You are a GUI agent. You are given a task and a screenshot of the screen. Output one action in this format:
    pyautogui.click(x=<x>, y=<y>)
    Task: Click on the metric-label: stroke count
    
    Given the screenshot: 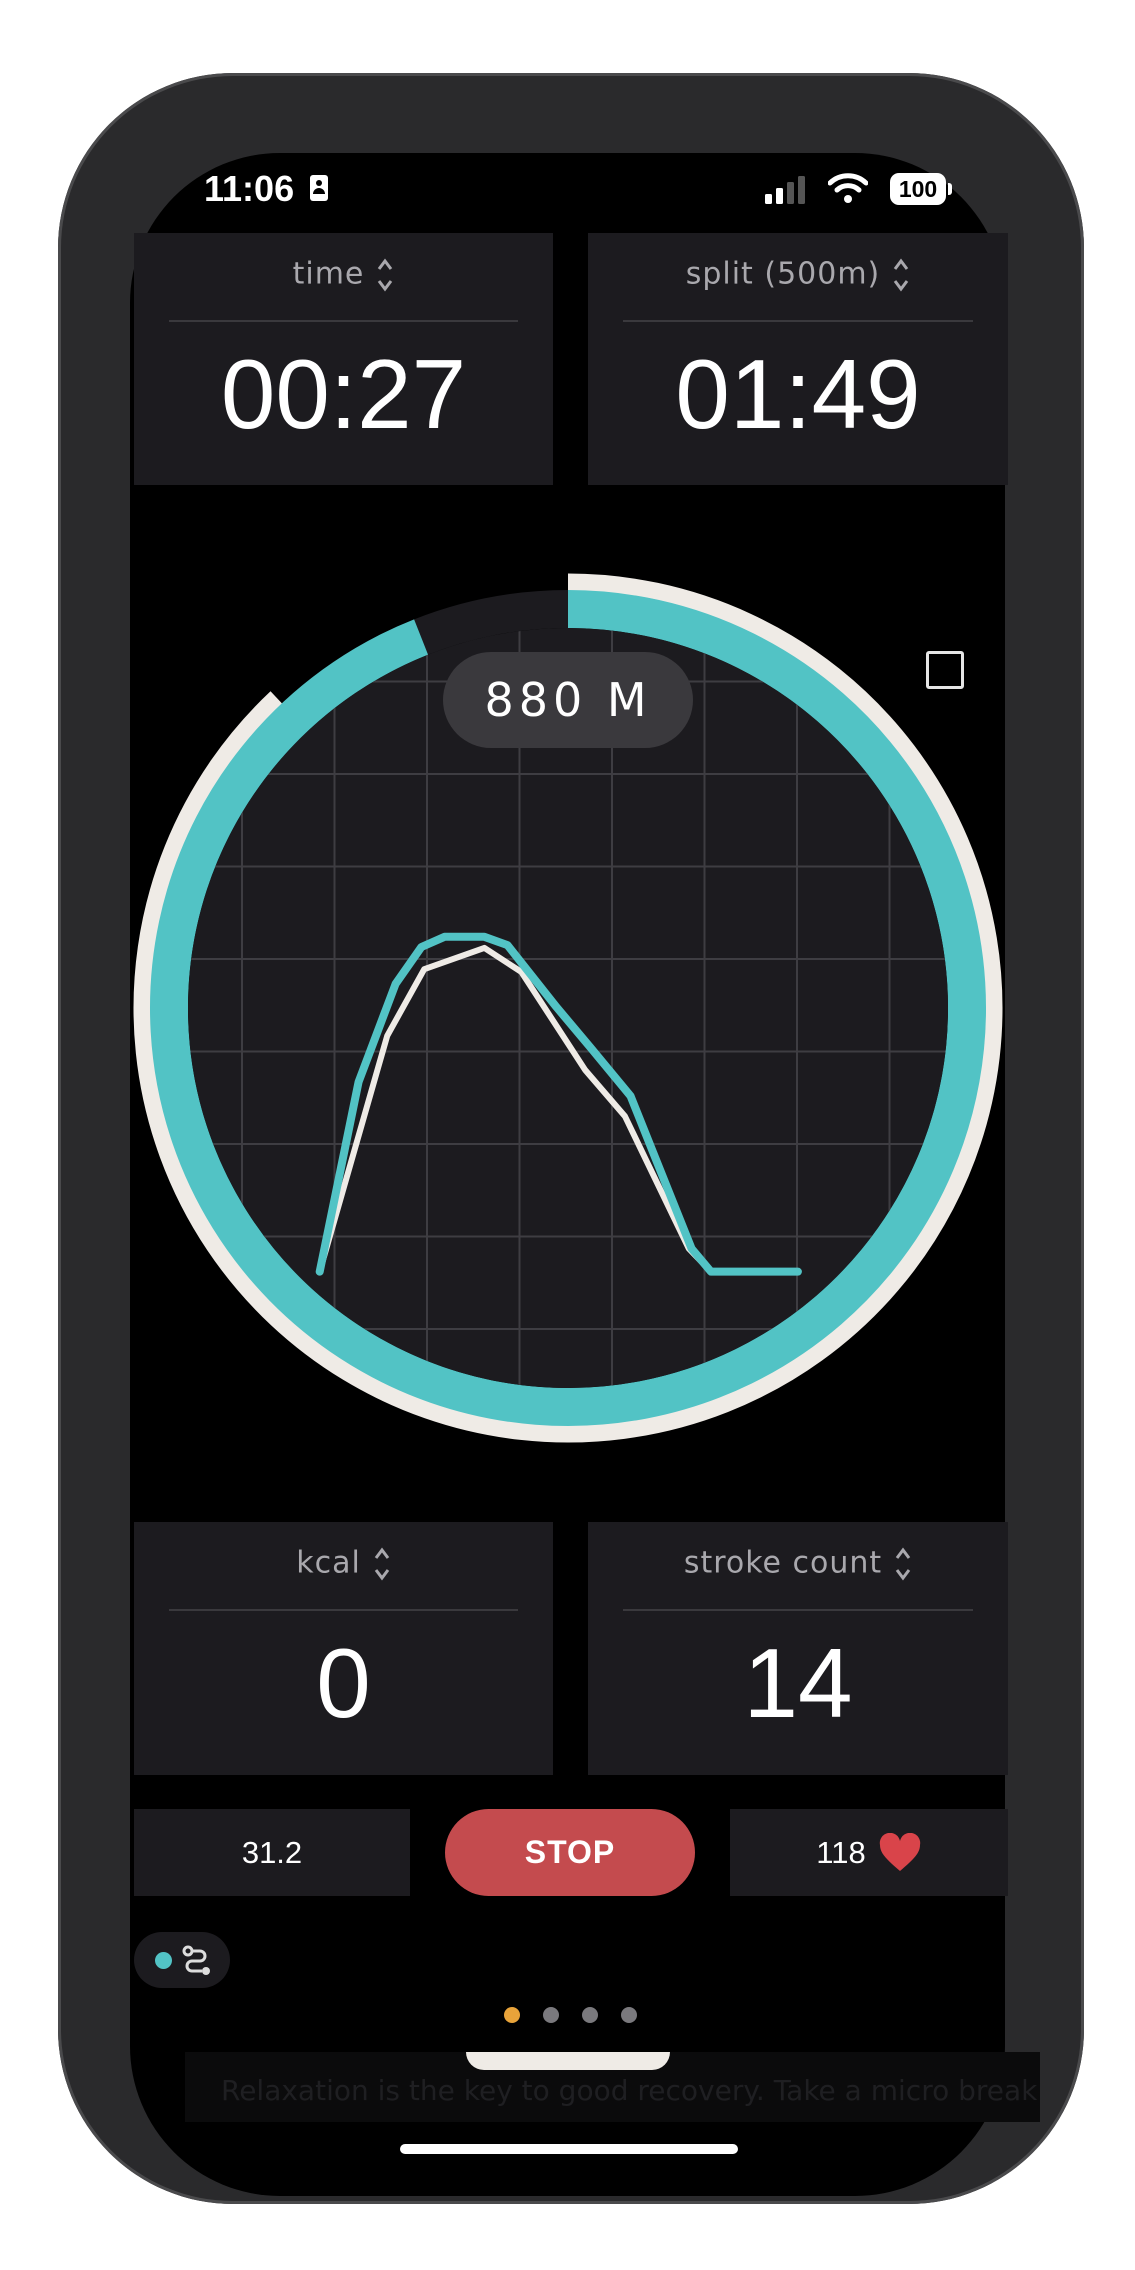 What is the action you would take?
    pyautogui.click(x=783, y=1563)
    